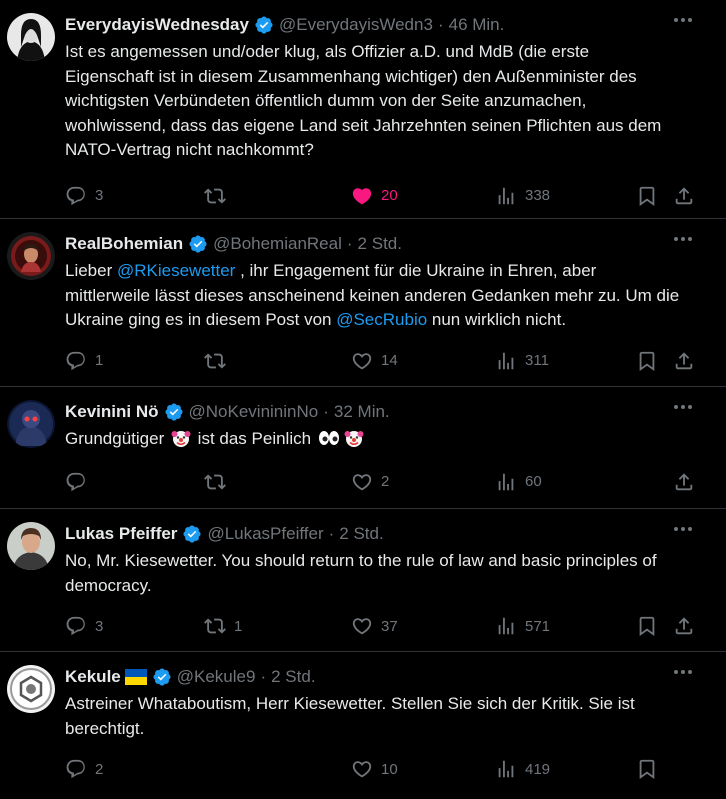 The image size is (726, 799). What do you see at coordinates (254, 412) in the screenshot?
I see `handle: @NoKevinininNo` at bounding box center [254, 412].